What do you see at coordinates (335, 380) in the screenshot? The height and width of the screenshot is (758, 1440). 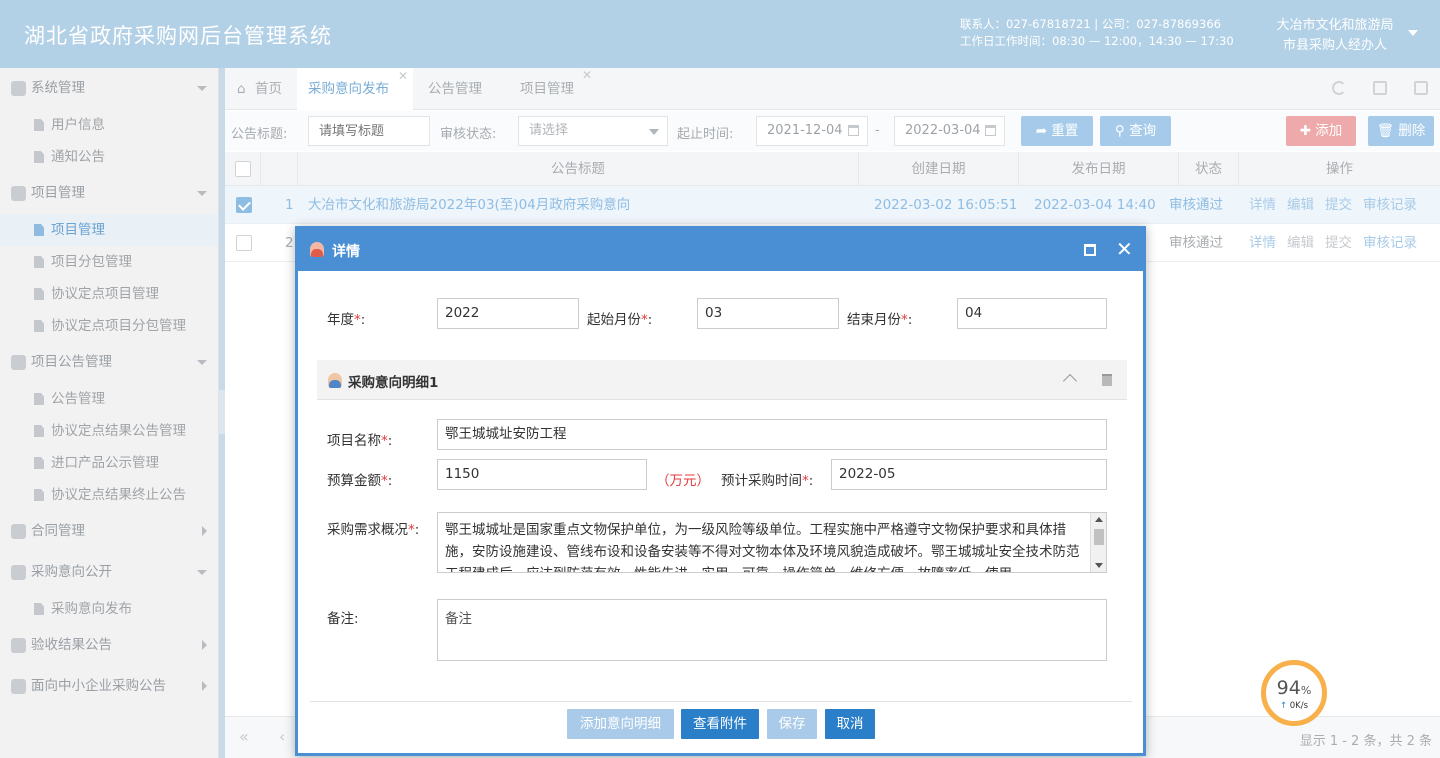 I see `person-icon` at bounding box center [335, 380].